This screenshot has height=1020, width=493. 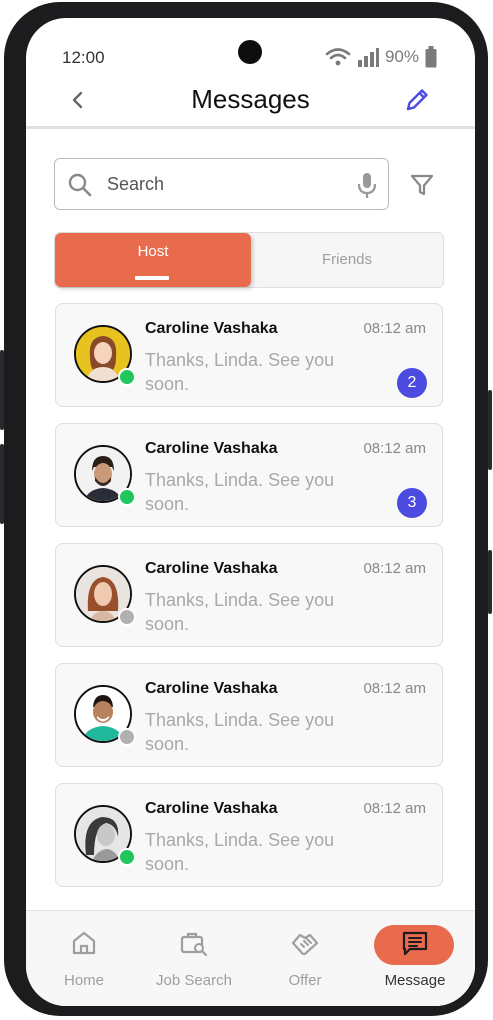 What do you see at coordinates (422, 185) in the screenshot?
I see `filter-icon` at bounding box center [422, 185].